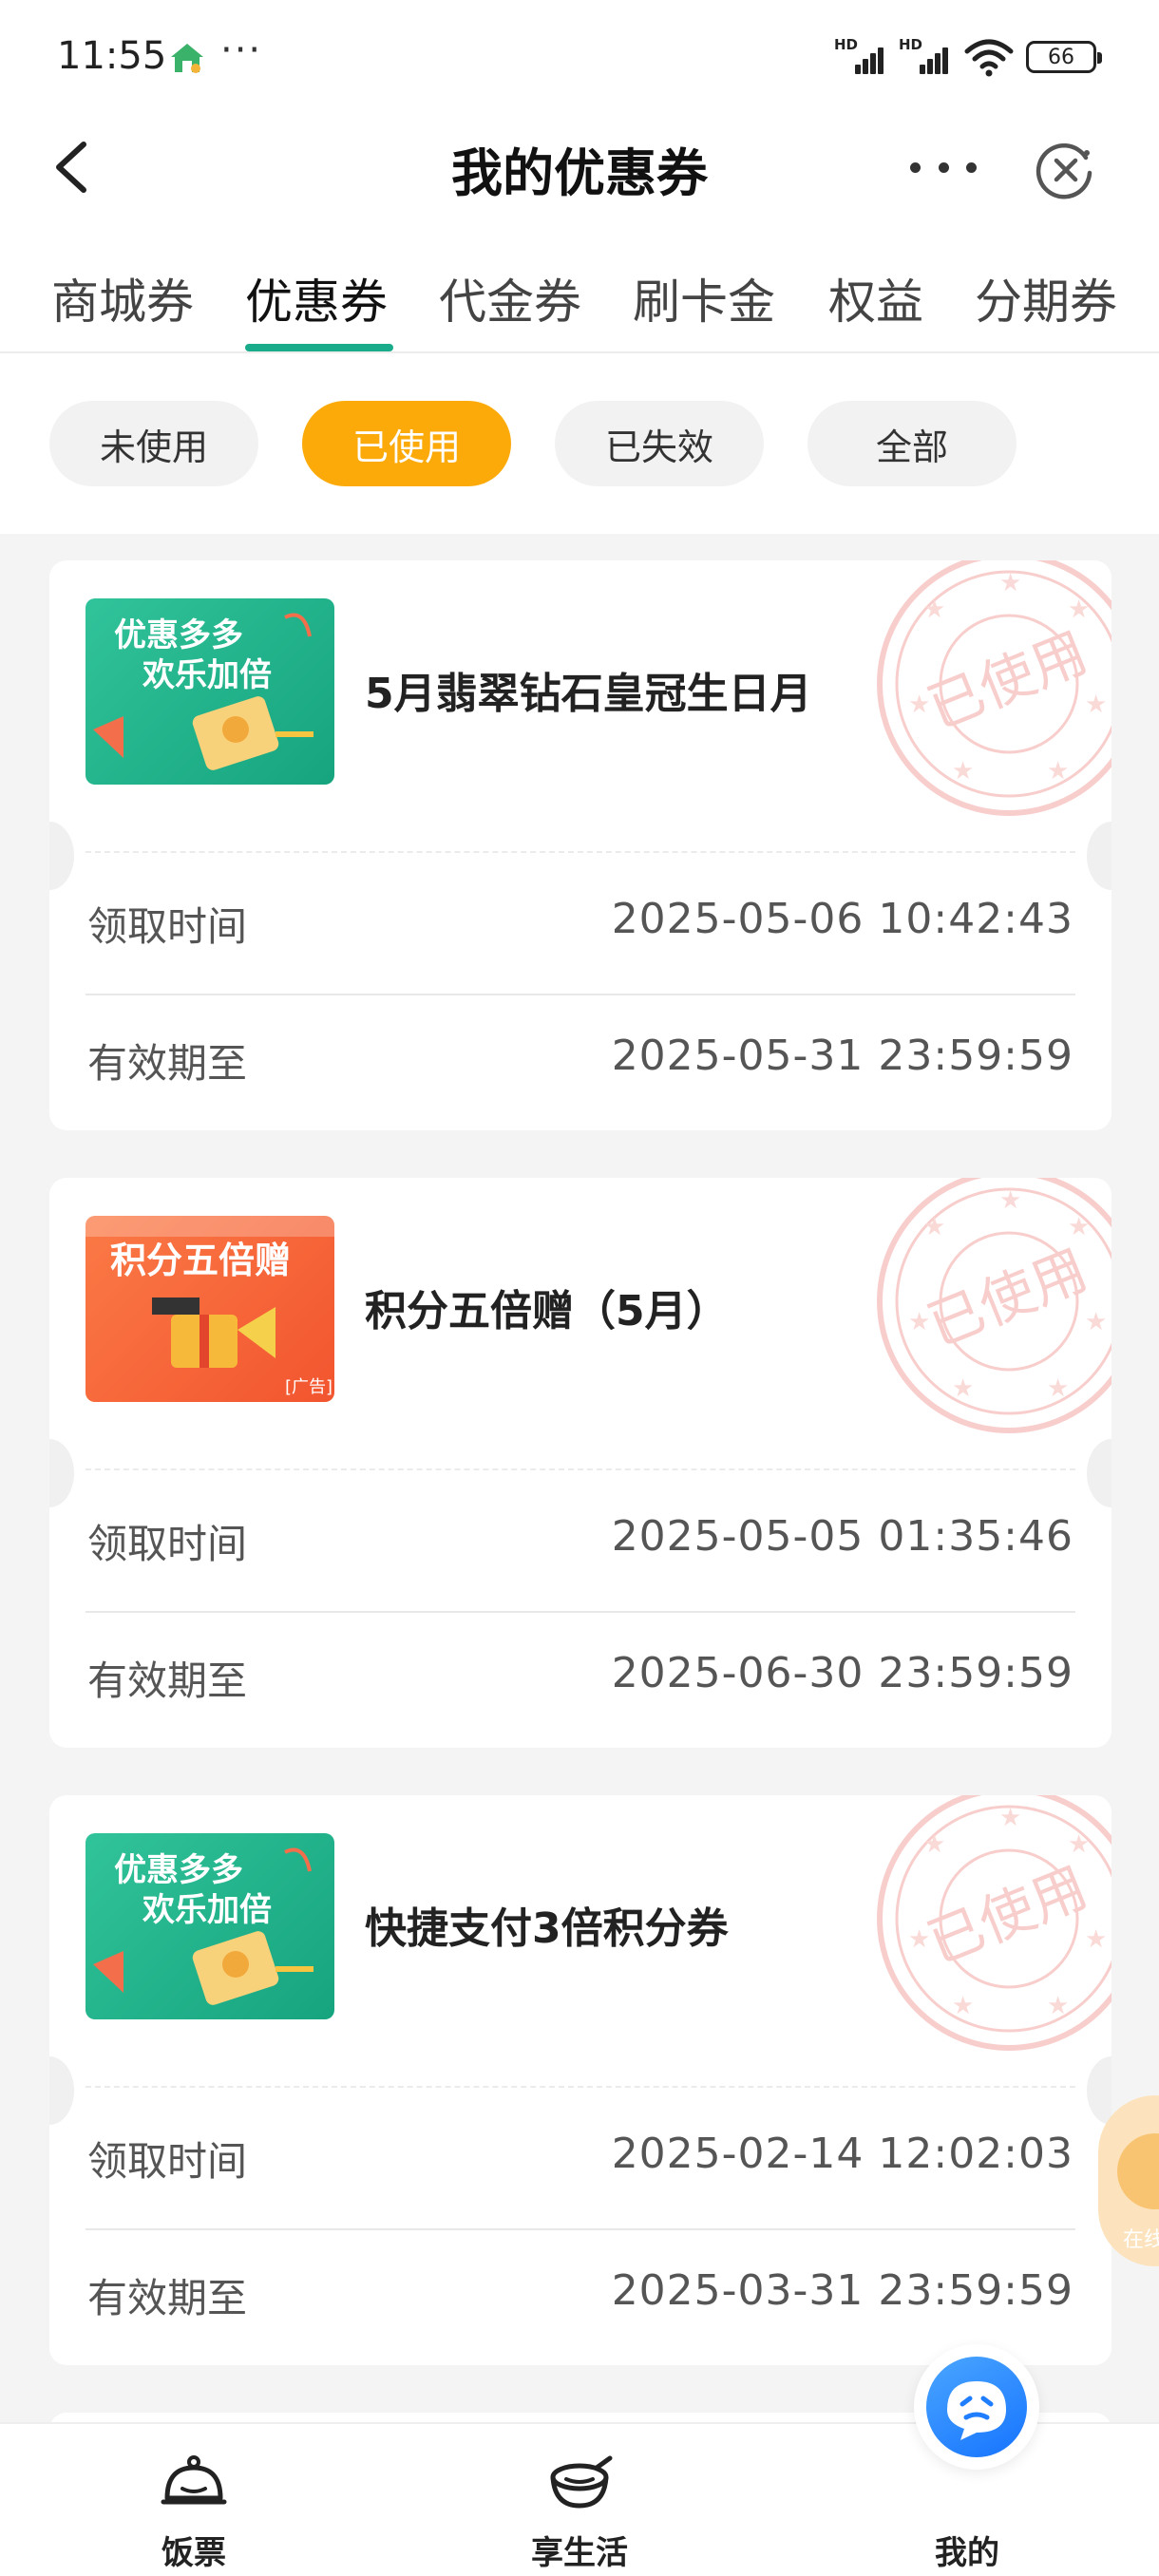 This screenshot has width=1159, height=2576. Describe the element at coordinates (912, 443) in the screenshot. I see `filter-all: 全部` at that location.